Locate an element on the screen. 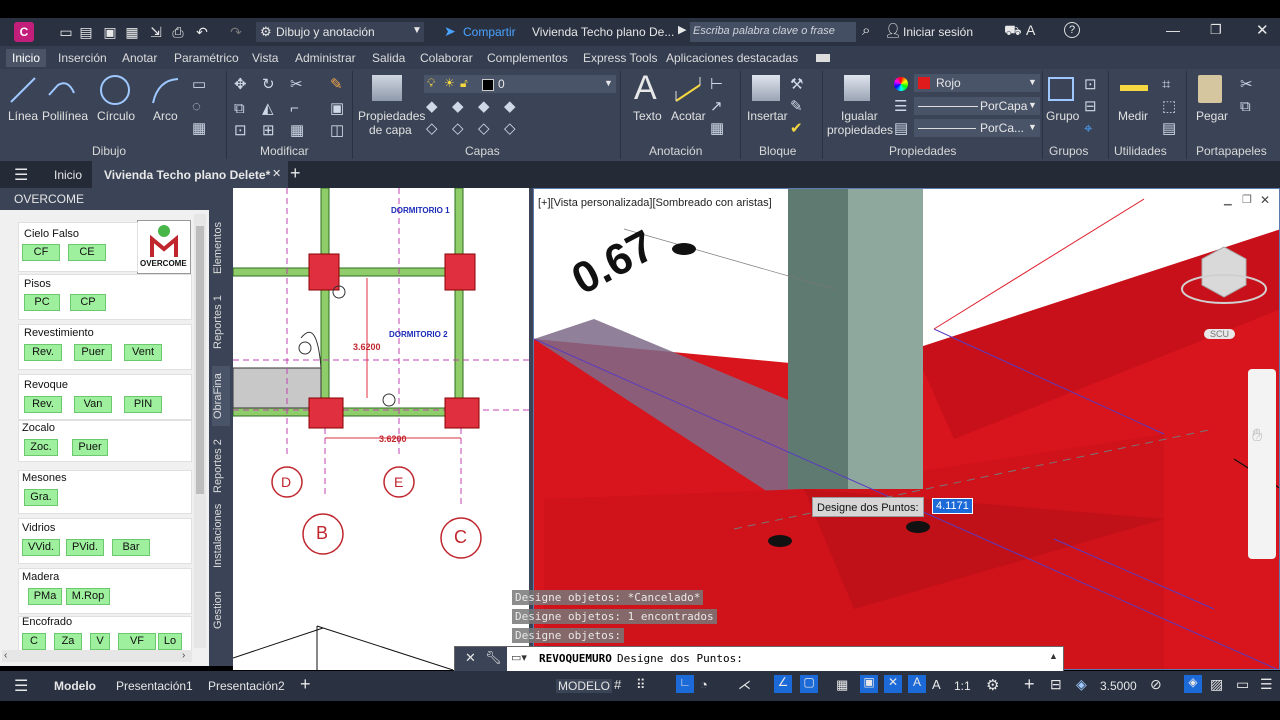 The height and width of the screenshot is (720, 1280). layer-tool-icon-1: ◆ is located at coordinates (432, 107).